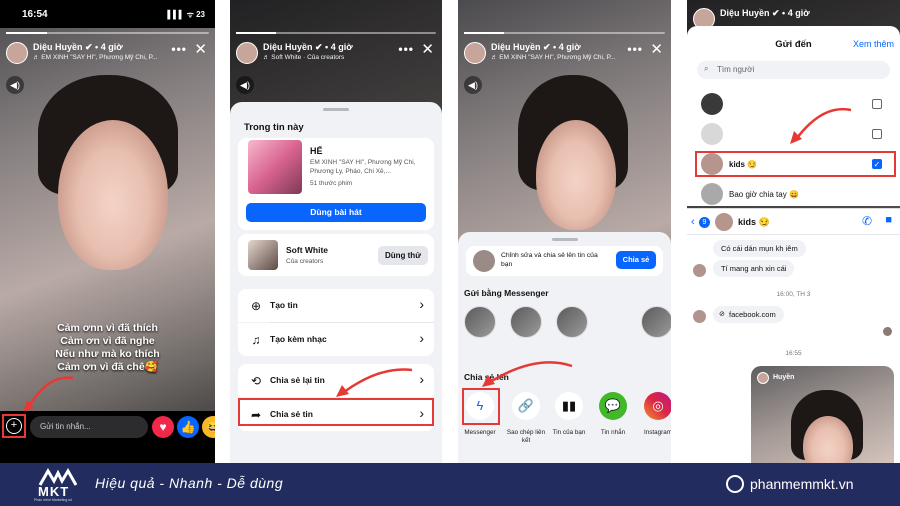 This screenshot has width=900, height=506. What do you see at coordinates (189, 483) in the screenshot?
I see `slogan: Hiệu quả - Nhanh - Dễ dùng` at bounding box center [189, 483].